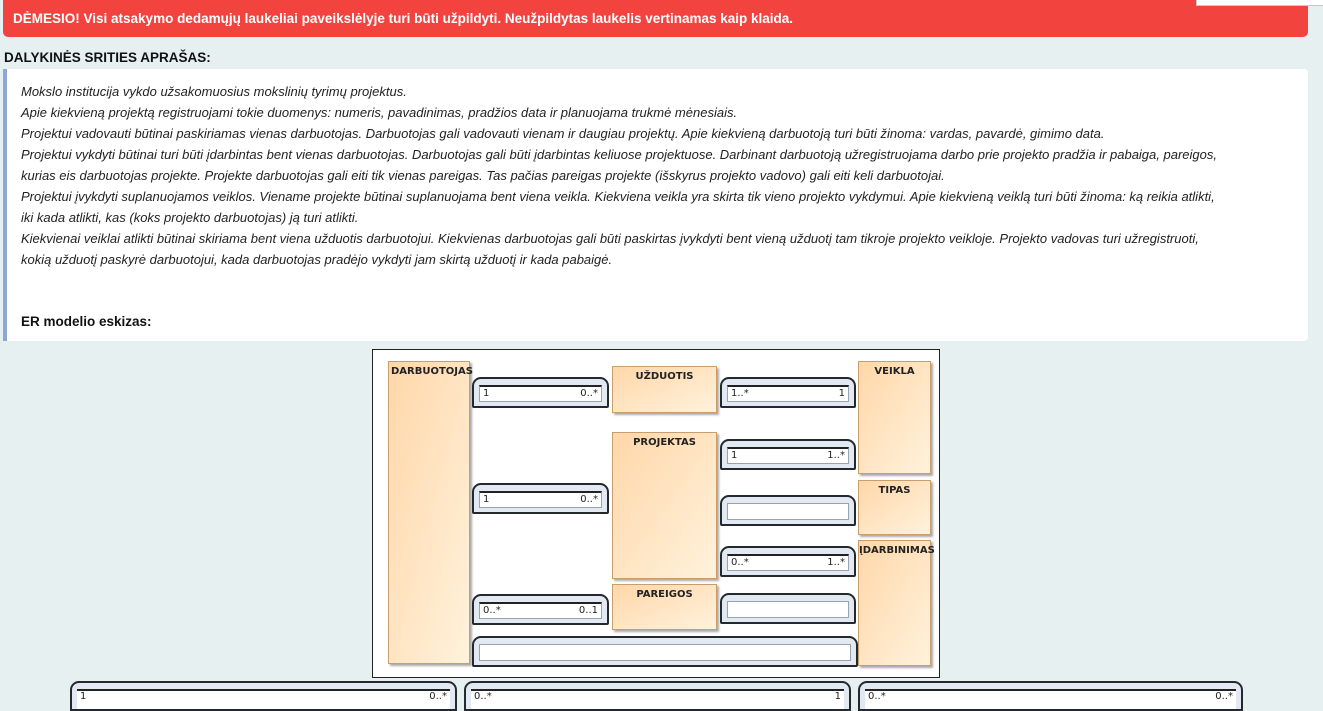 Image resolution: width=1323 pixels, height=711 pixels. What do you see at coordinates (86, 321) in the screenshot?
I see `er-model-label: ER modelio eskizas:` at bounding box center [86, 321].